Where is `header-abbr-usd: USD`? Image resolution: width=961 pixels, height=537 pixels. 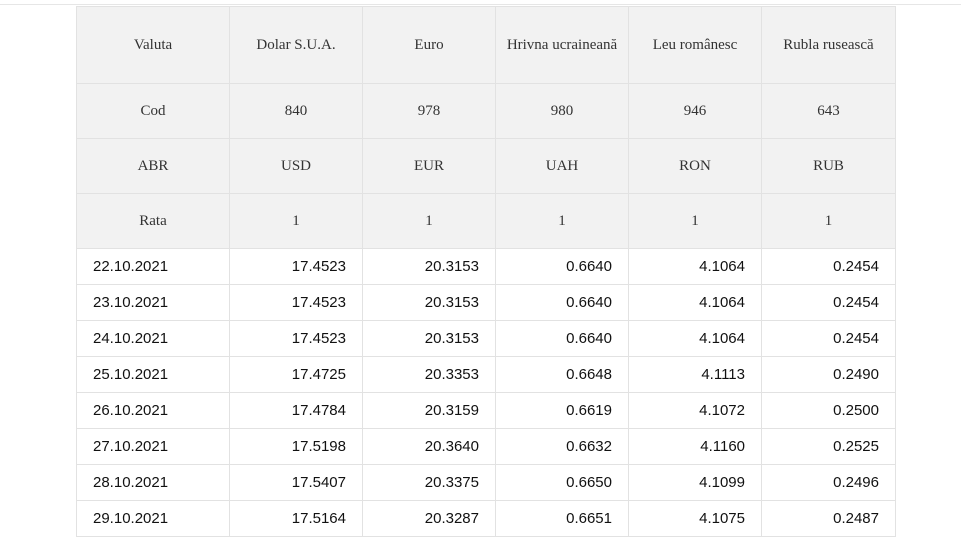
header-abbr-usd: USD is located at coordinates (296, 166).